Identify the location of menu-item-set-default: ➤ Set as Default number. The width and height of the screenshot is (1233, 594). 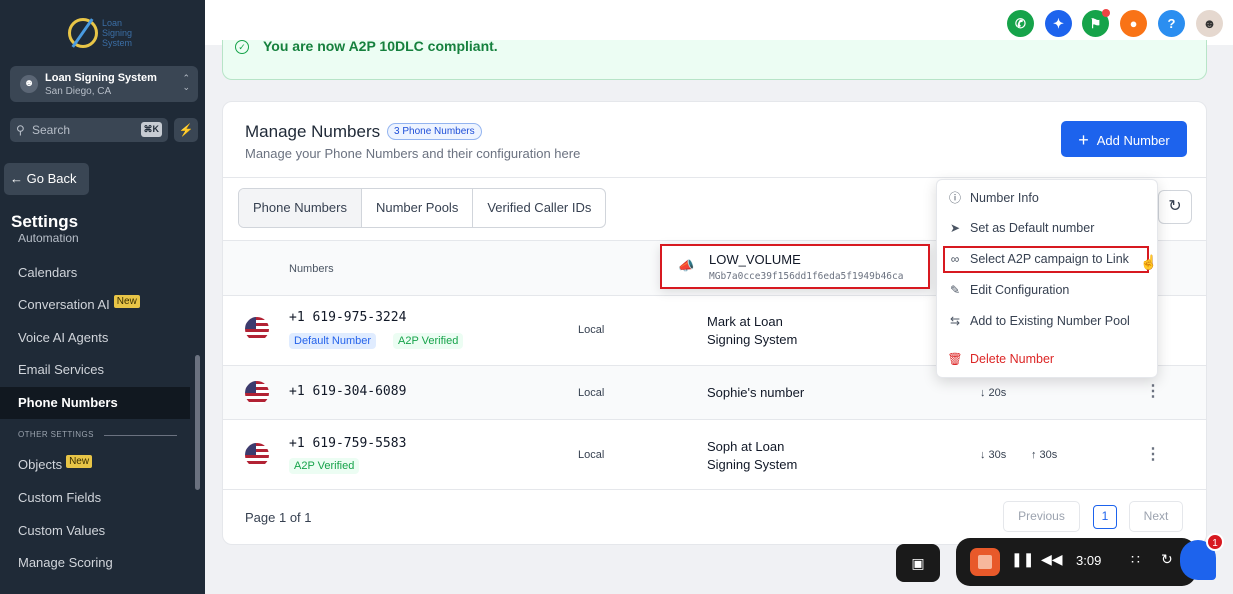
(1047, 228).